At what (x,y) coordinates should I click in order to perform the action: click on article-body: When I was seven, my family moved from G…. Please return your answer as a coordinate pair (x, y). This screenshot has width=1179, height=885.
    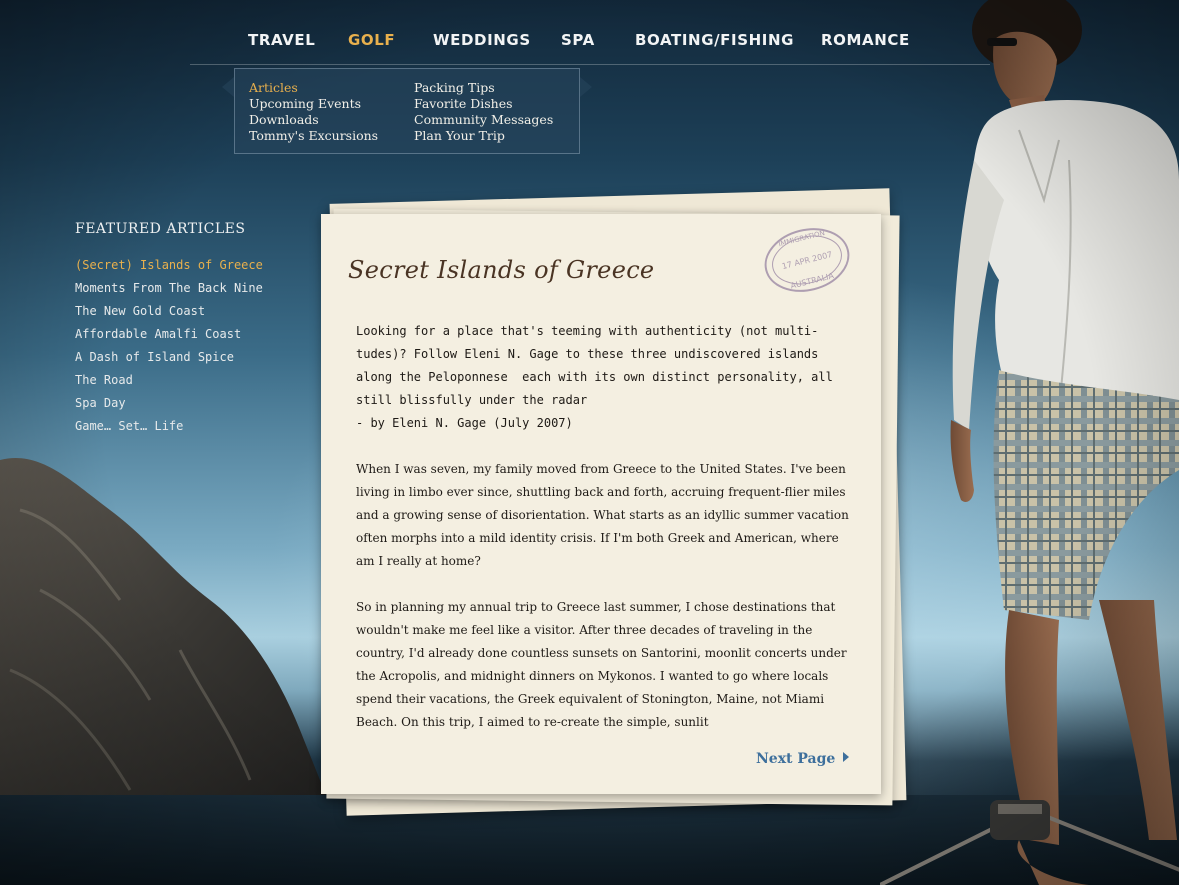
    Looking at the image, I should click on (606, 607).